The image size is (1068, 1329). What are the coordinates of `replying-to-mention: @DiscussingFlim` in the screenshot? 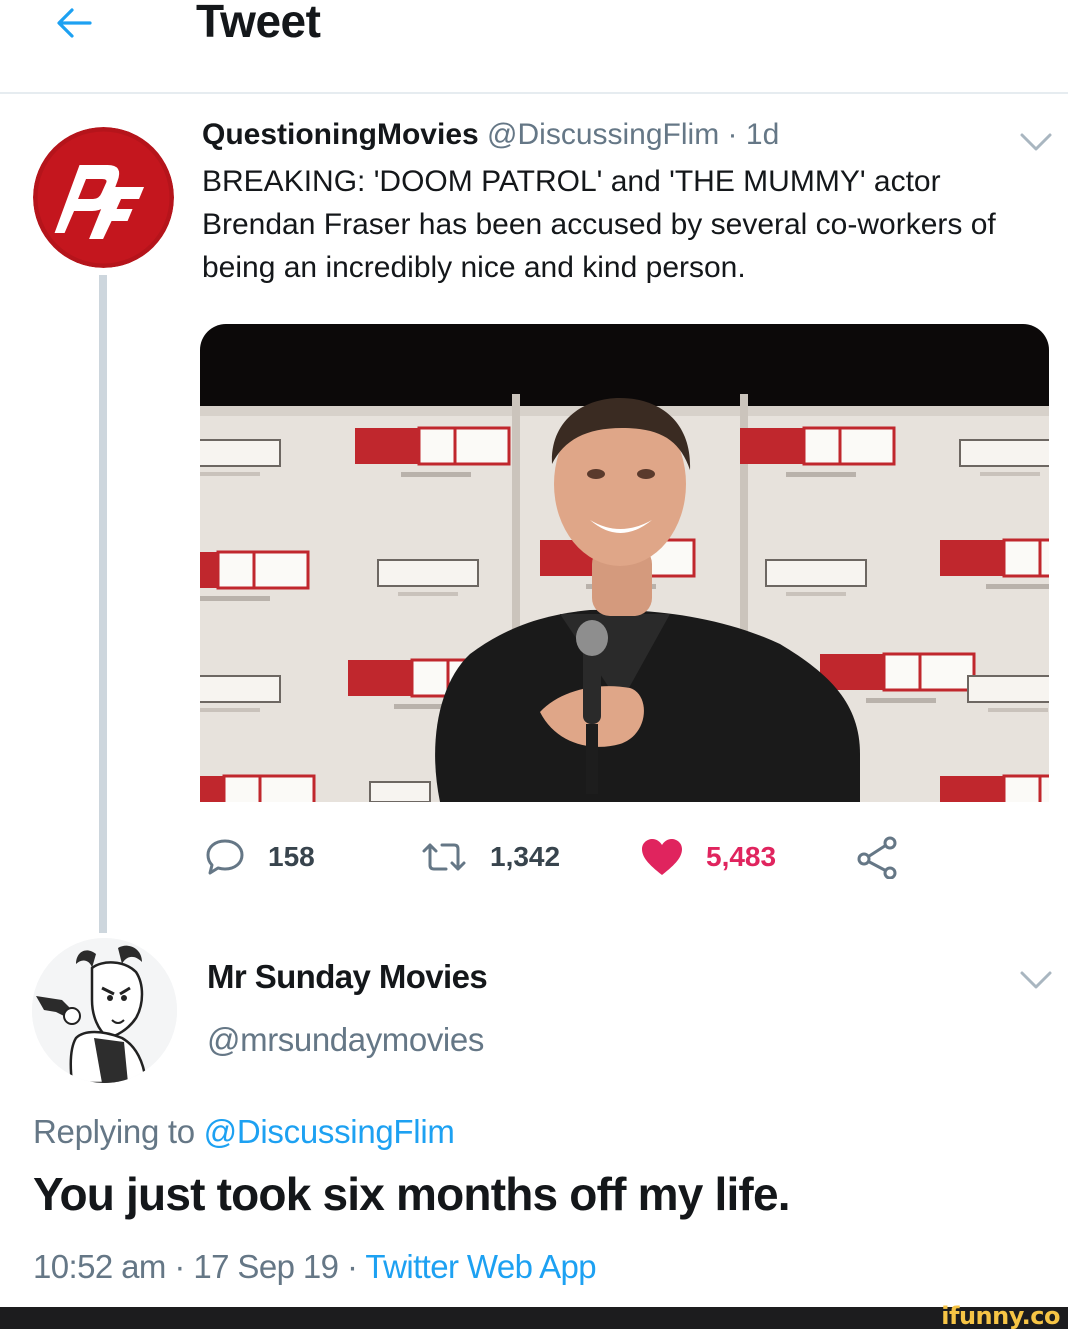 It's located at (329, 1131).